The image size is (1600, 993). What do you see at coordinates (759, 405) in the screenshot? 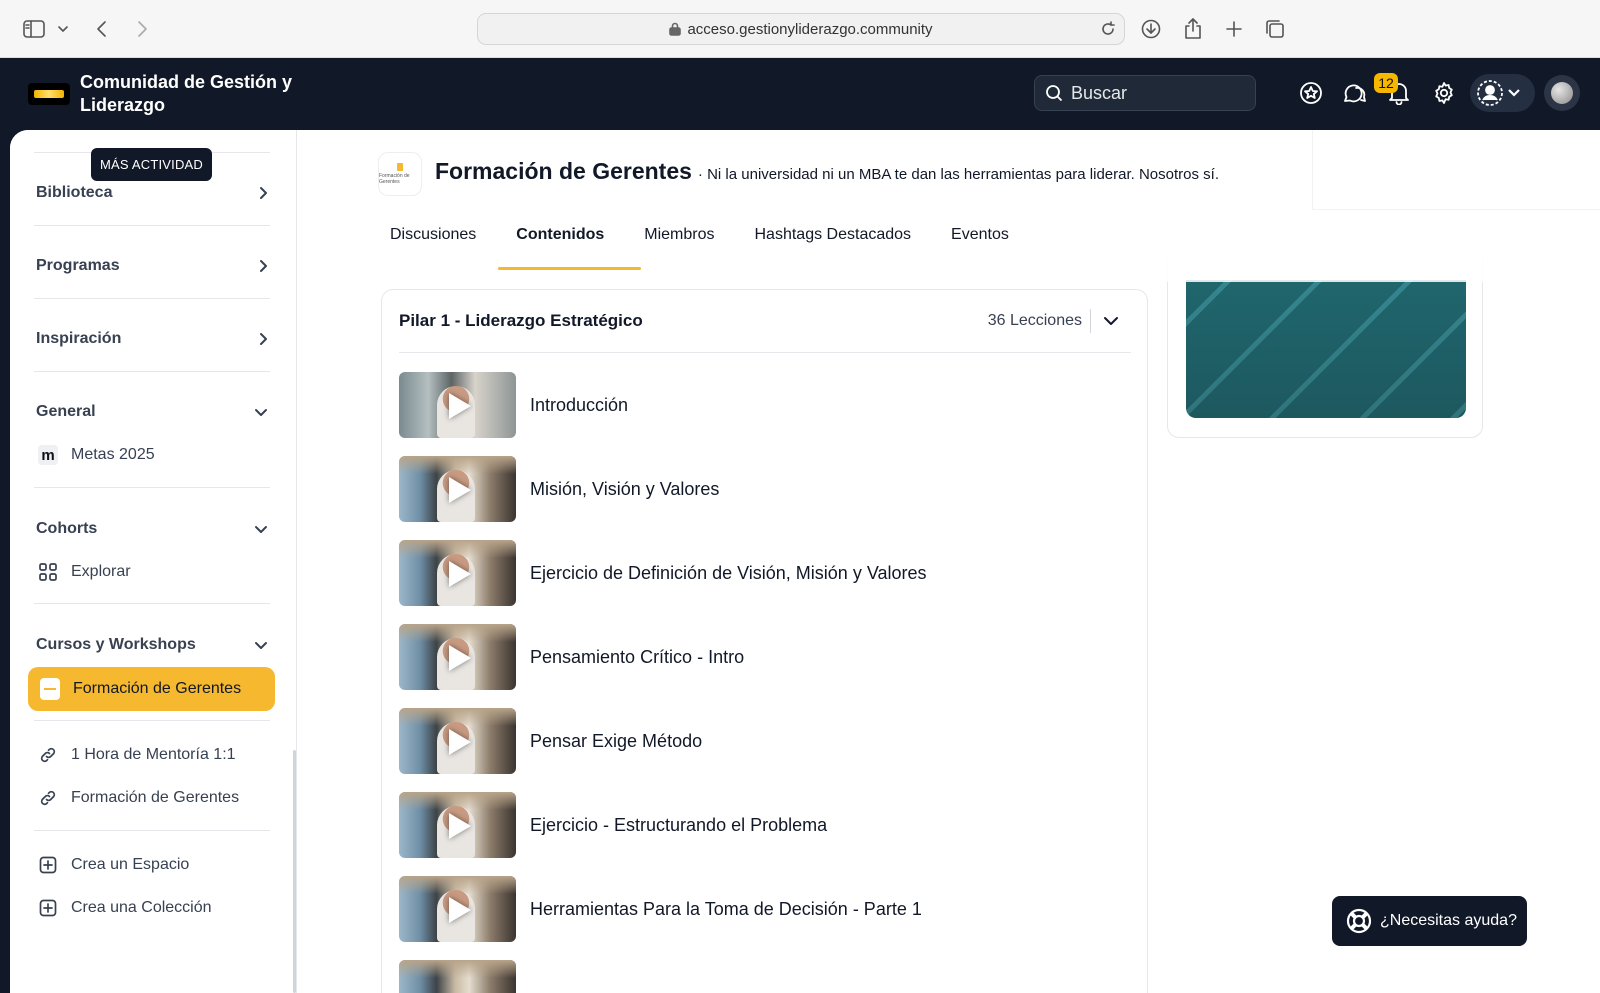
I see `lesson-item: Introducción` at bounding box center [759, 405].